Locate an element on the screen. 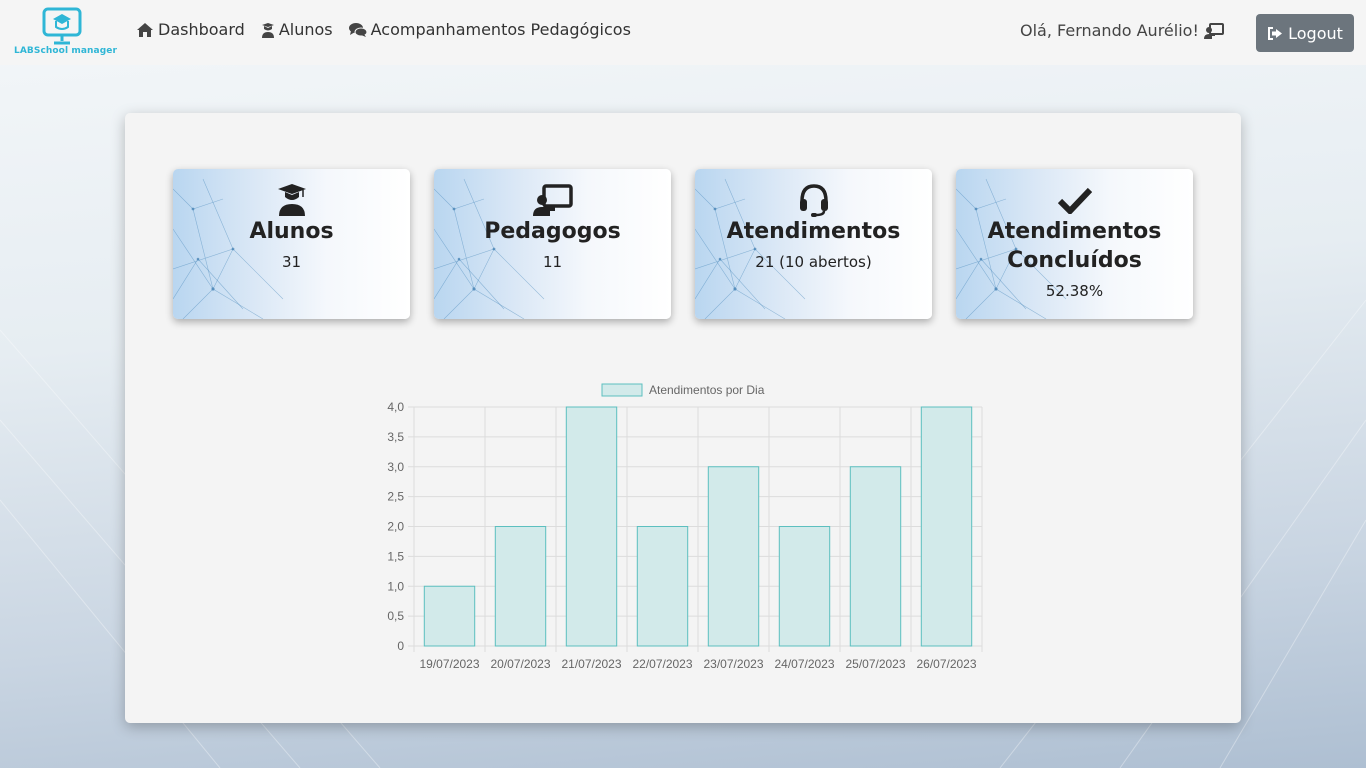  home-icon is located at coordinates (145, 29).